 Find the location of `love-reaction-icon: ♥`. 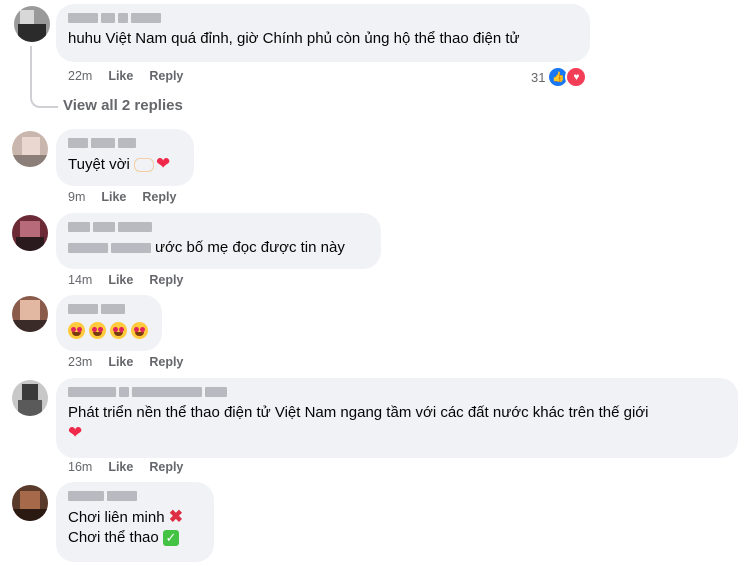

love-reaction-icon: ♥ is located at coordinates (576, 77).